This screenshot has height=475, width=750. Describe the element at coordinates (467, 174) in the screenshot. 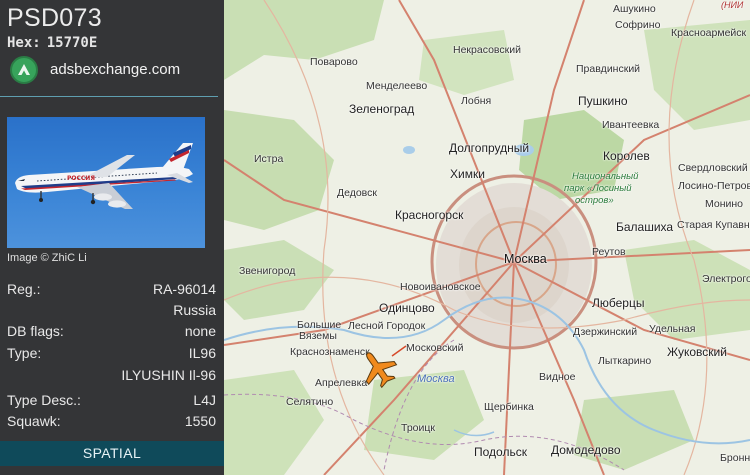

I see `map-label-khimki: Химки` at that location.